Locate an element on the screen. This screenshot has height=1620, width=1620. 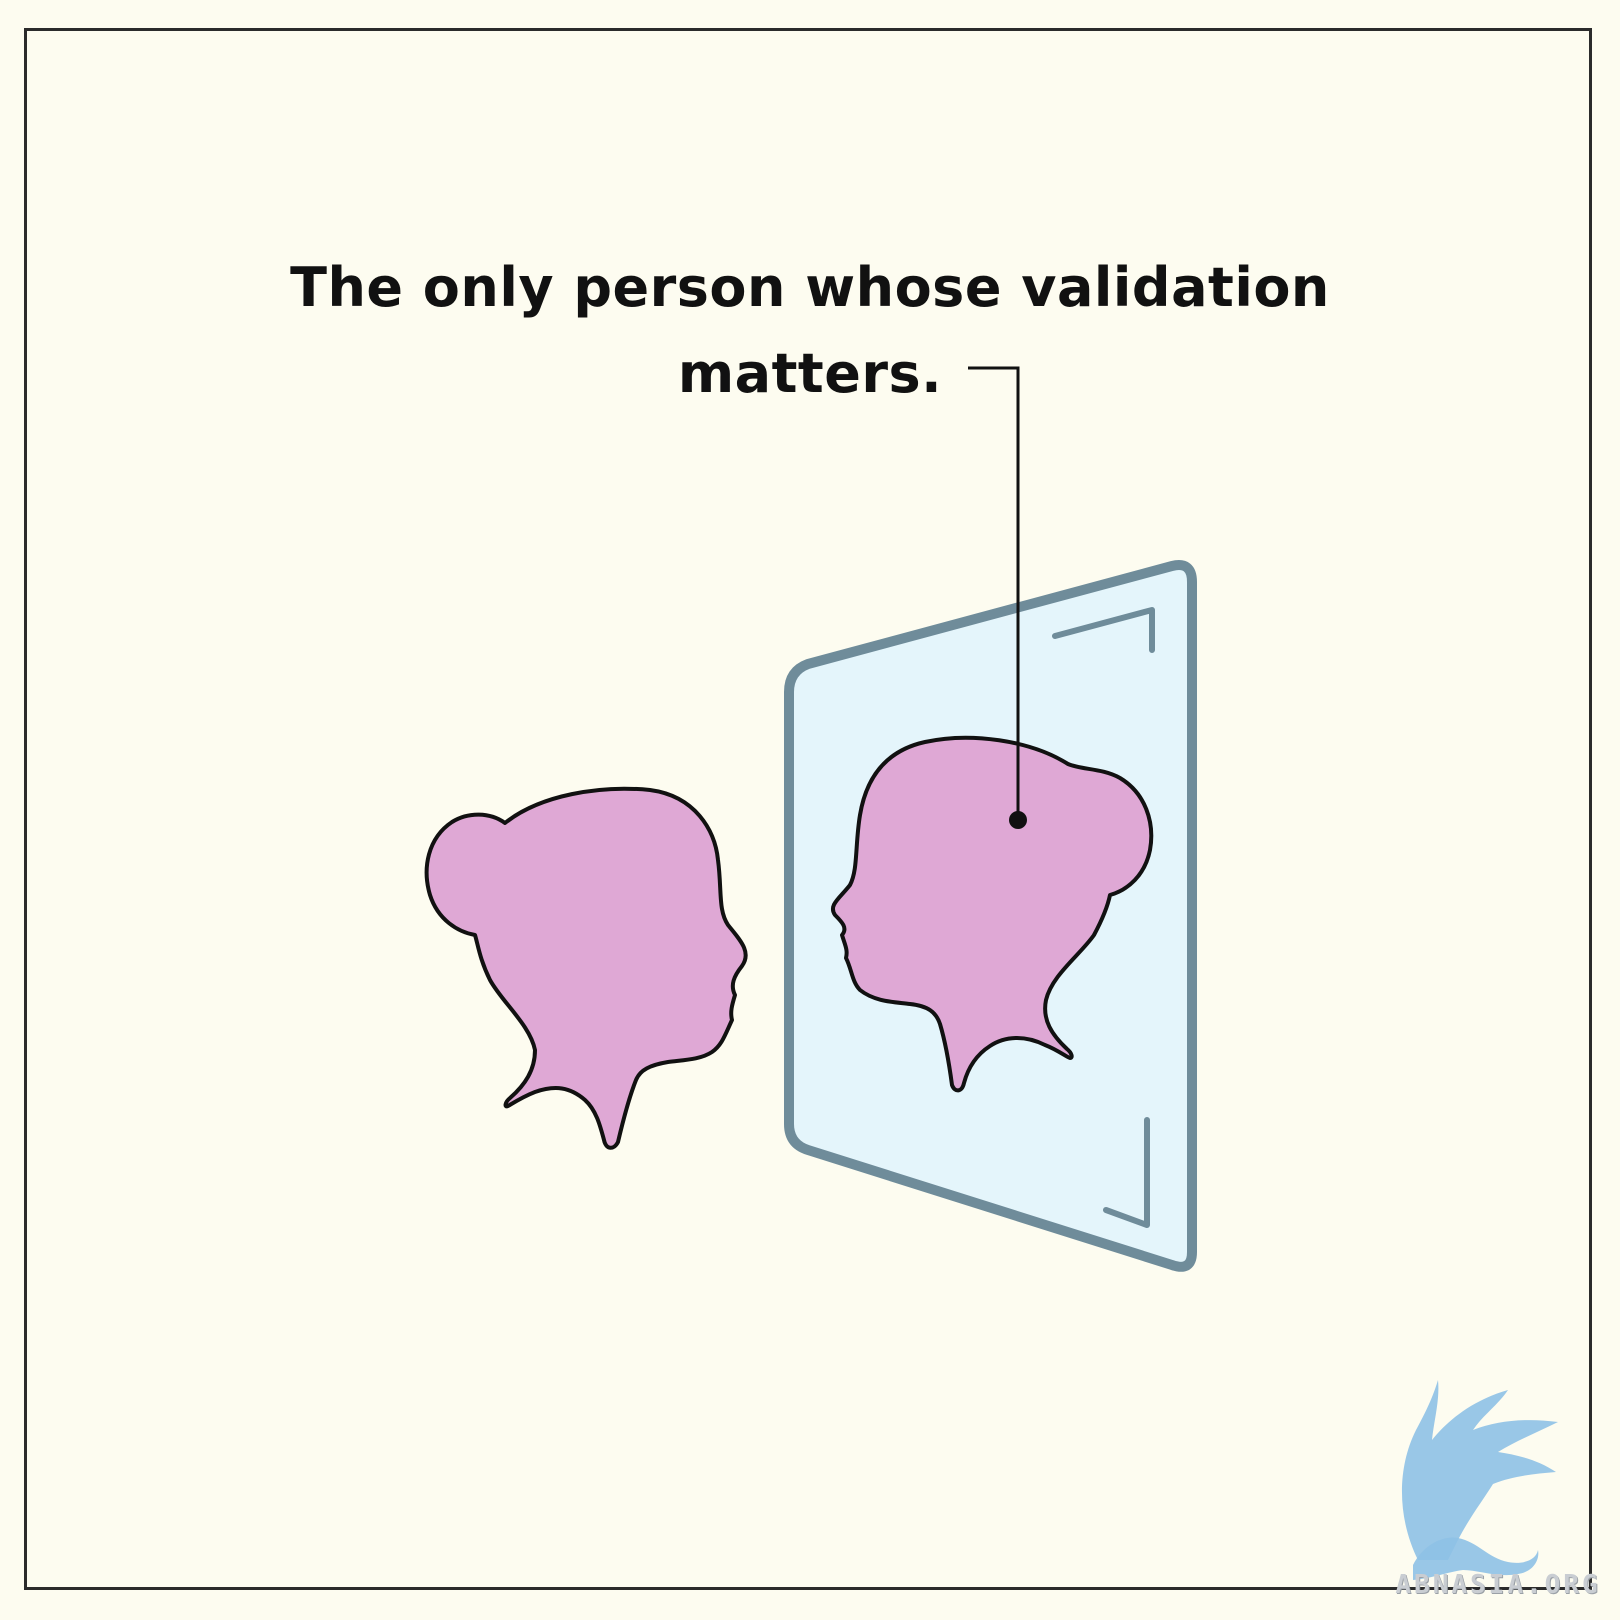
callout-dot is located at coordinates (1018, 820).